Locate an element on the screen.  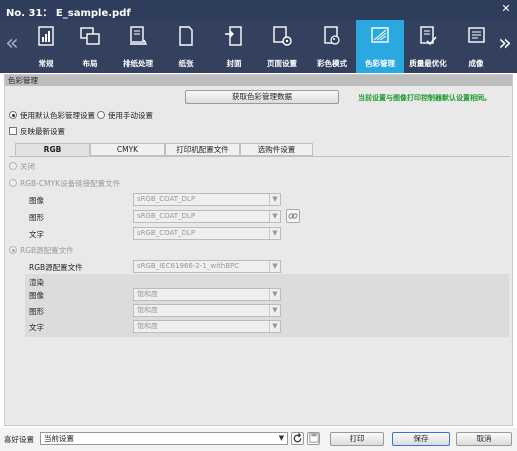
link-row-label: 文字 is located at coordinates (36, 234).